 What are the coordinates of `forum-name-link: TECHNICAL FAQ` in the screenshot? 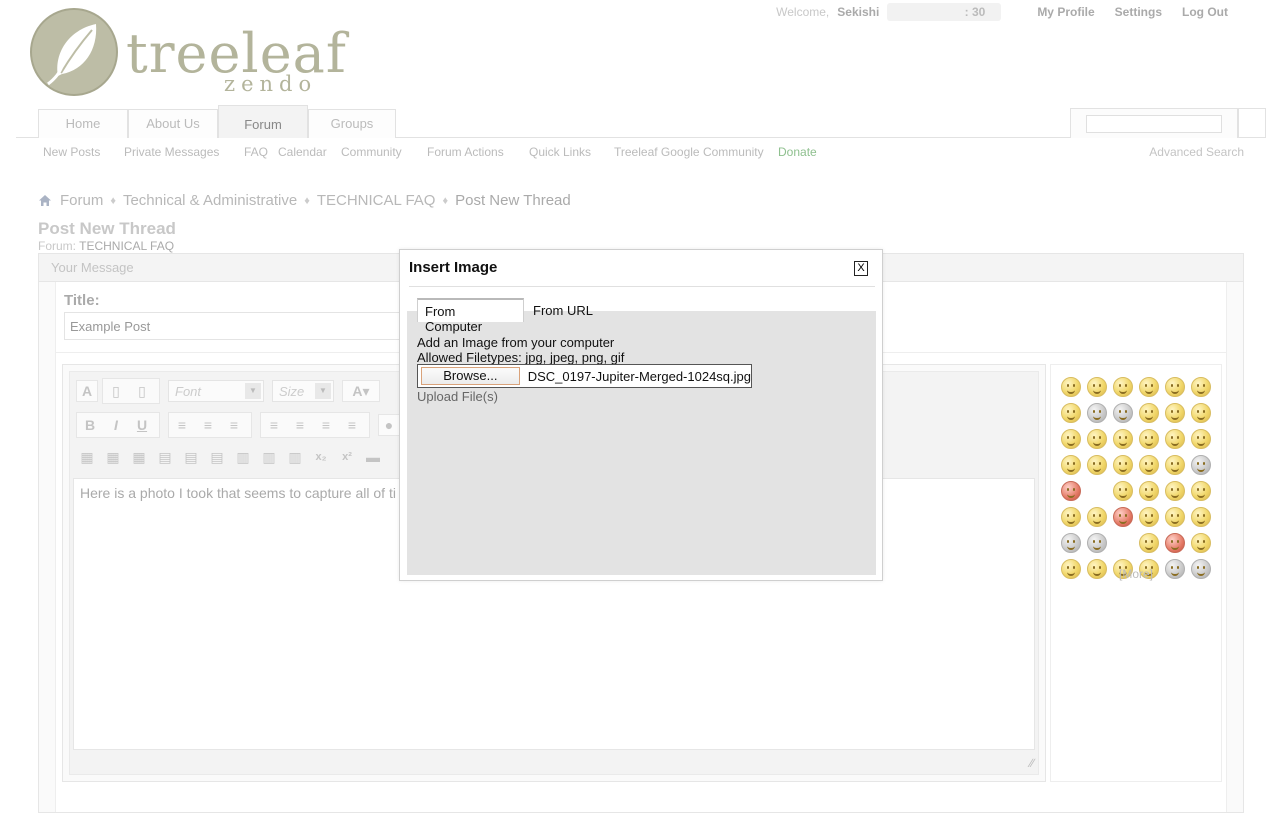 It's located at (126, 246).